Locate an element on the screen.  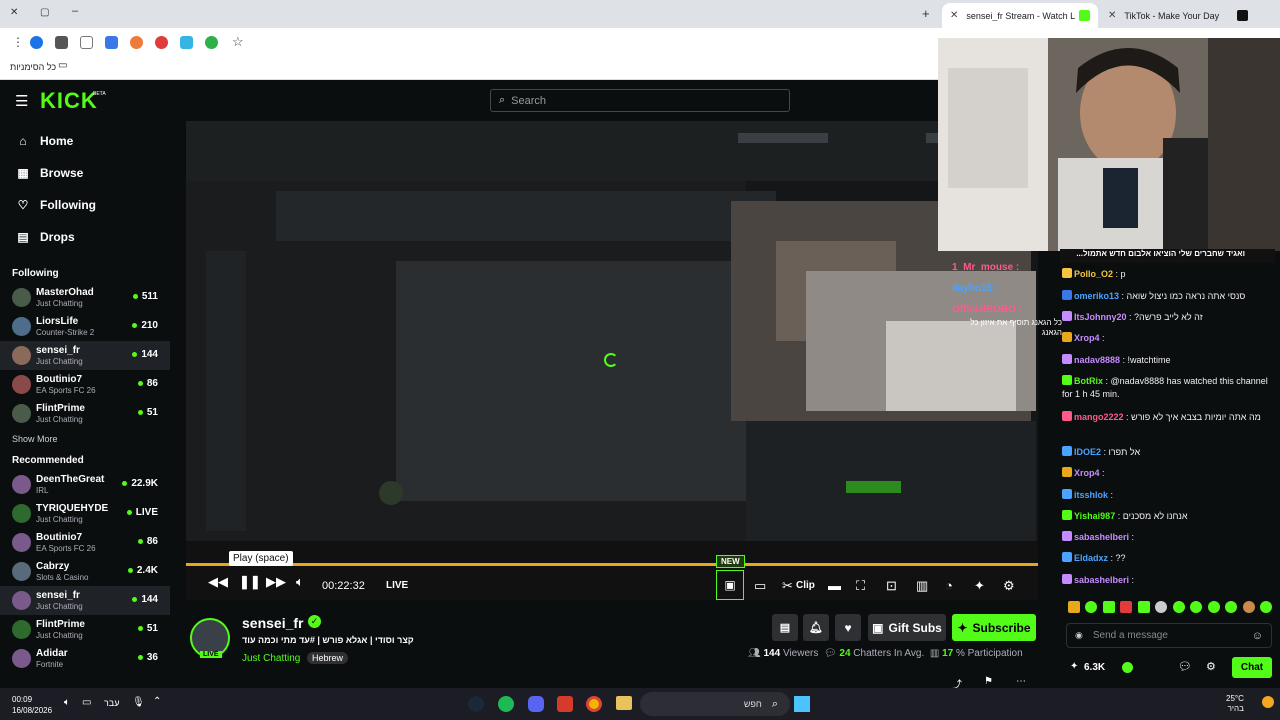
subscribe-button: ✦ Subscribe is located at coordinates (994, 627).